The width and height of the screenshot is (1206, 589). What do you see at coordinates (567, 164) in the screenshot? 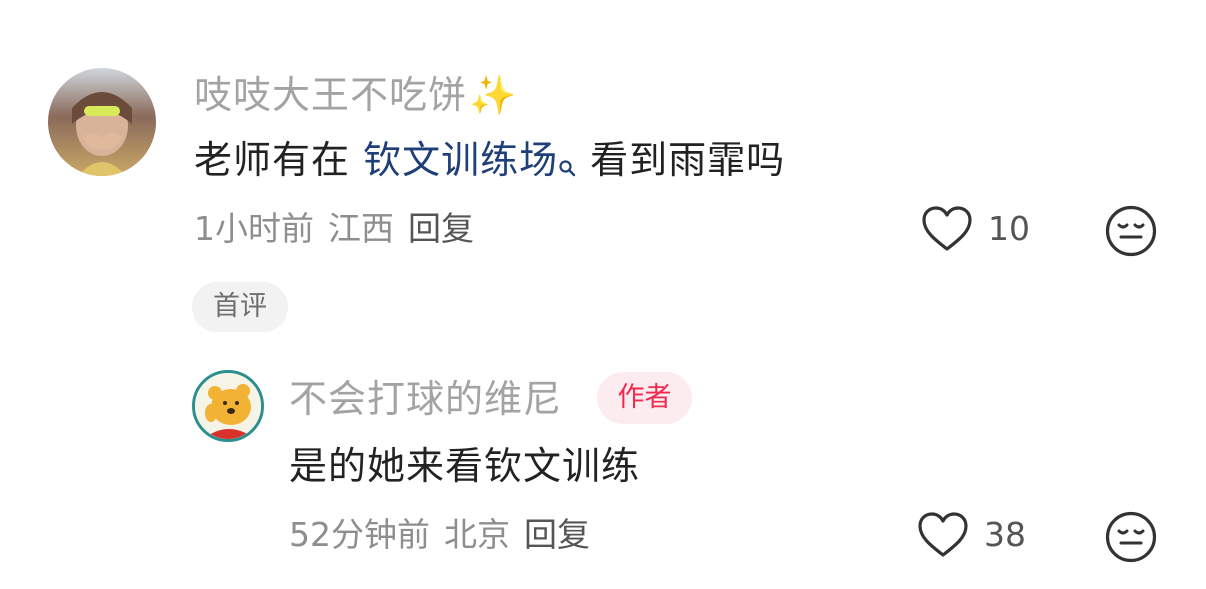
I see `search-icon` at bounding box center [567, 164].